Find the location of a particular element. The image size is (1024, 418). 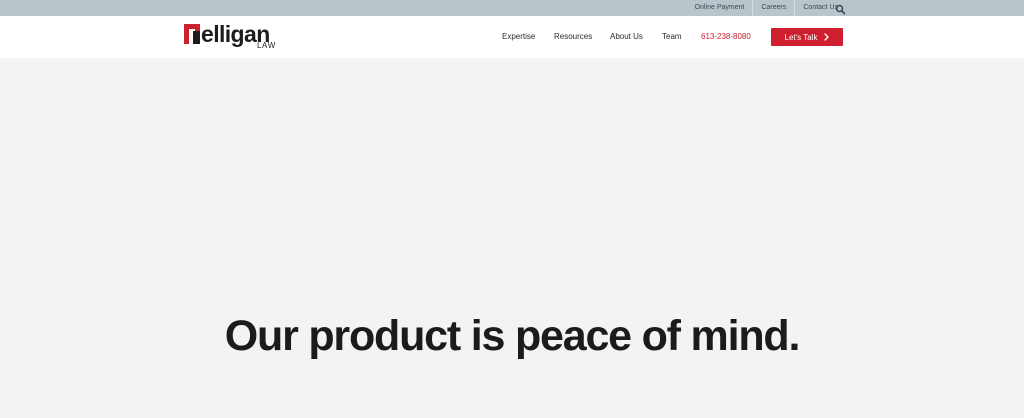

online-payment-link: Online Payment is located at coordinates (720, 8).